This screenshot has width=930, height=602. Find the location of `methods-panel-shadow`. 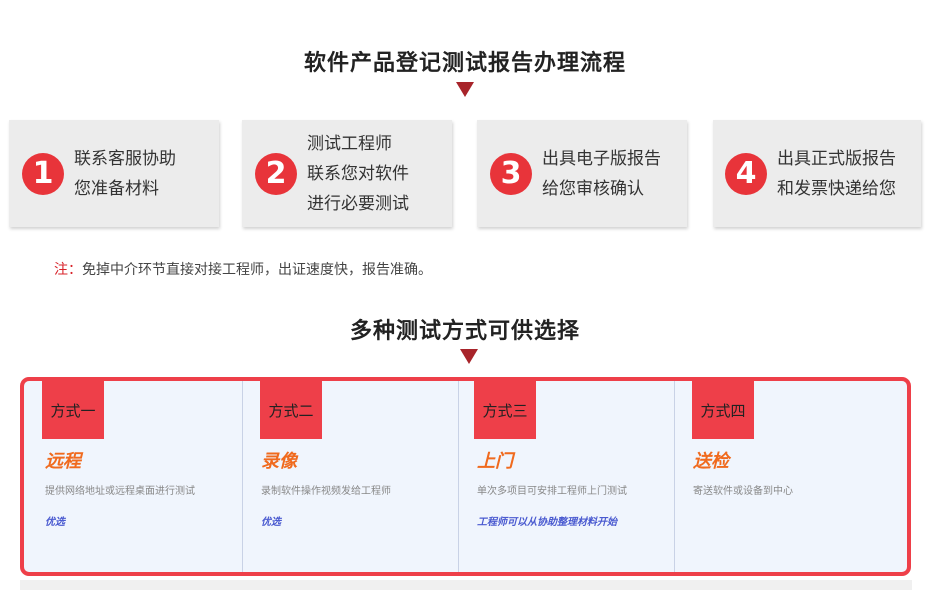

methods-panel-shadow is located at coordinates (466, 585).